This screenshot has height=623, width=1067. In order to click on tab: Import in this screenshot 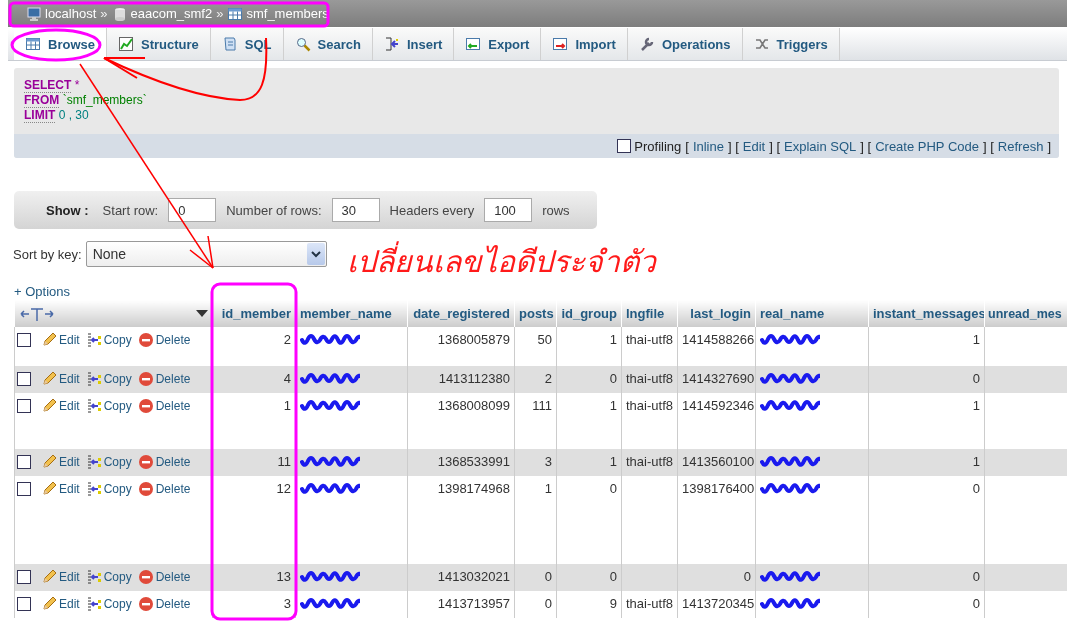, I will do `click(584, 44)`.